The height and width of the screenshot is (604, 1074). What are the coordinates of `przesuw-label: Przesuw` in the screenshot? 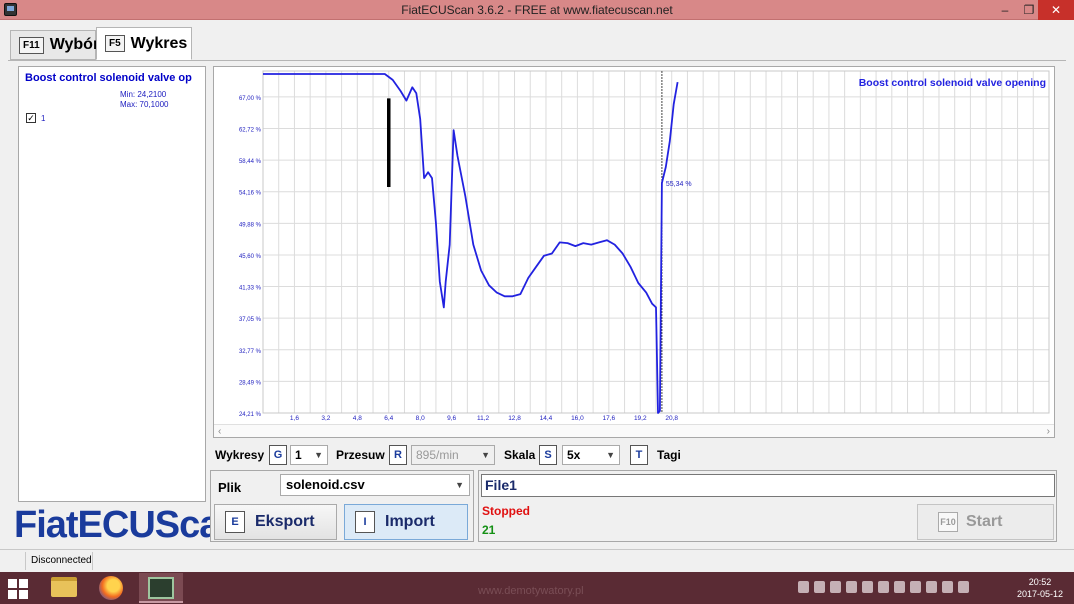 It's located at (360, 455).